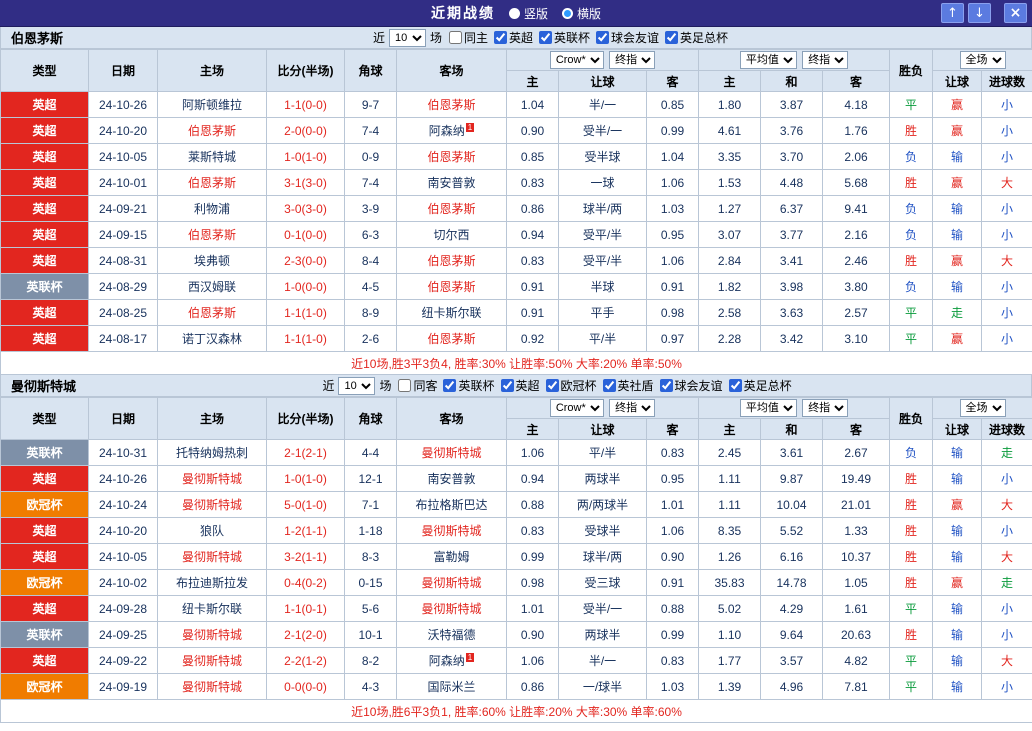  Describe the element at coordinates (212, 608) in the screenshot. I see `home-team: 纽卡斯尔联` at that location.